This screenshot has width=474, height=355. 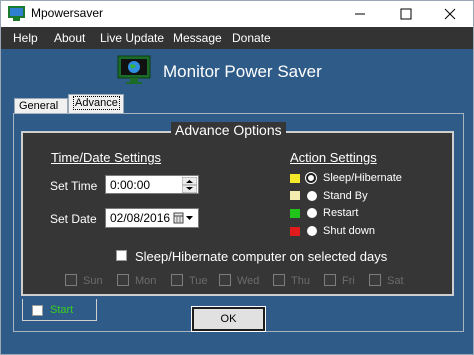 I want to click on day-checkbox-mon, so click(x=123, y=280).